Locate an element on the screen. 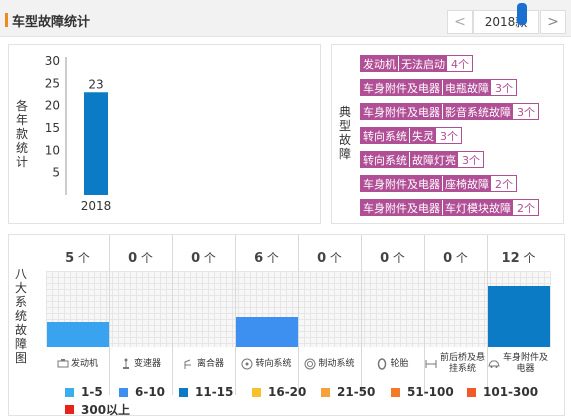 Image resolution: width=571 pixels, height=418 pixels. system-name: 变速器 is located at coordinates (147, 363).